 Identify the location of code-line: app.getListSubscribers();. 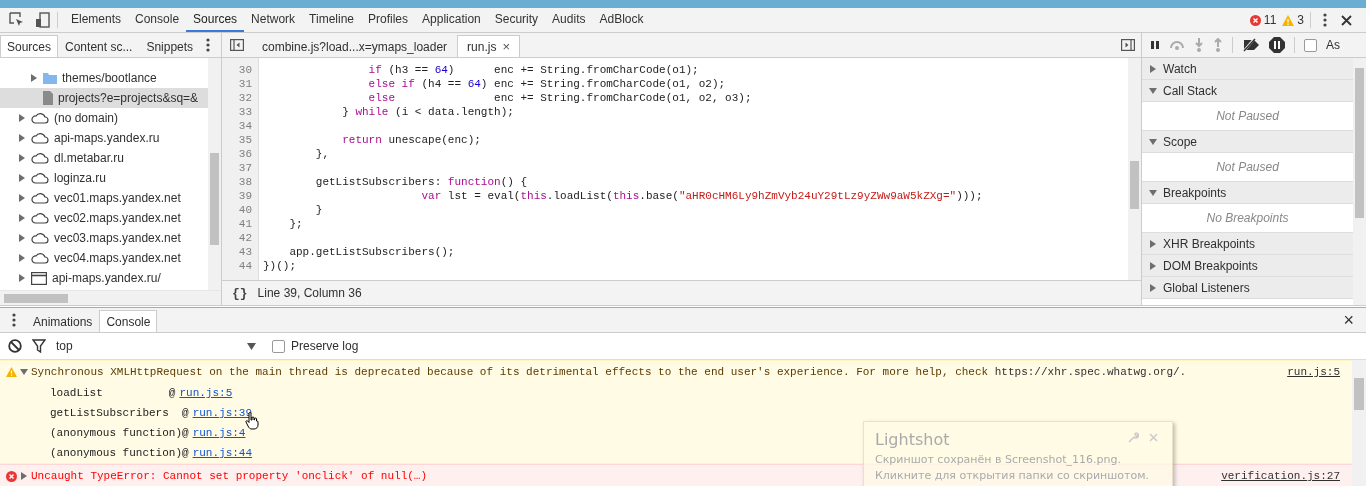
(372, 252).